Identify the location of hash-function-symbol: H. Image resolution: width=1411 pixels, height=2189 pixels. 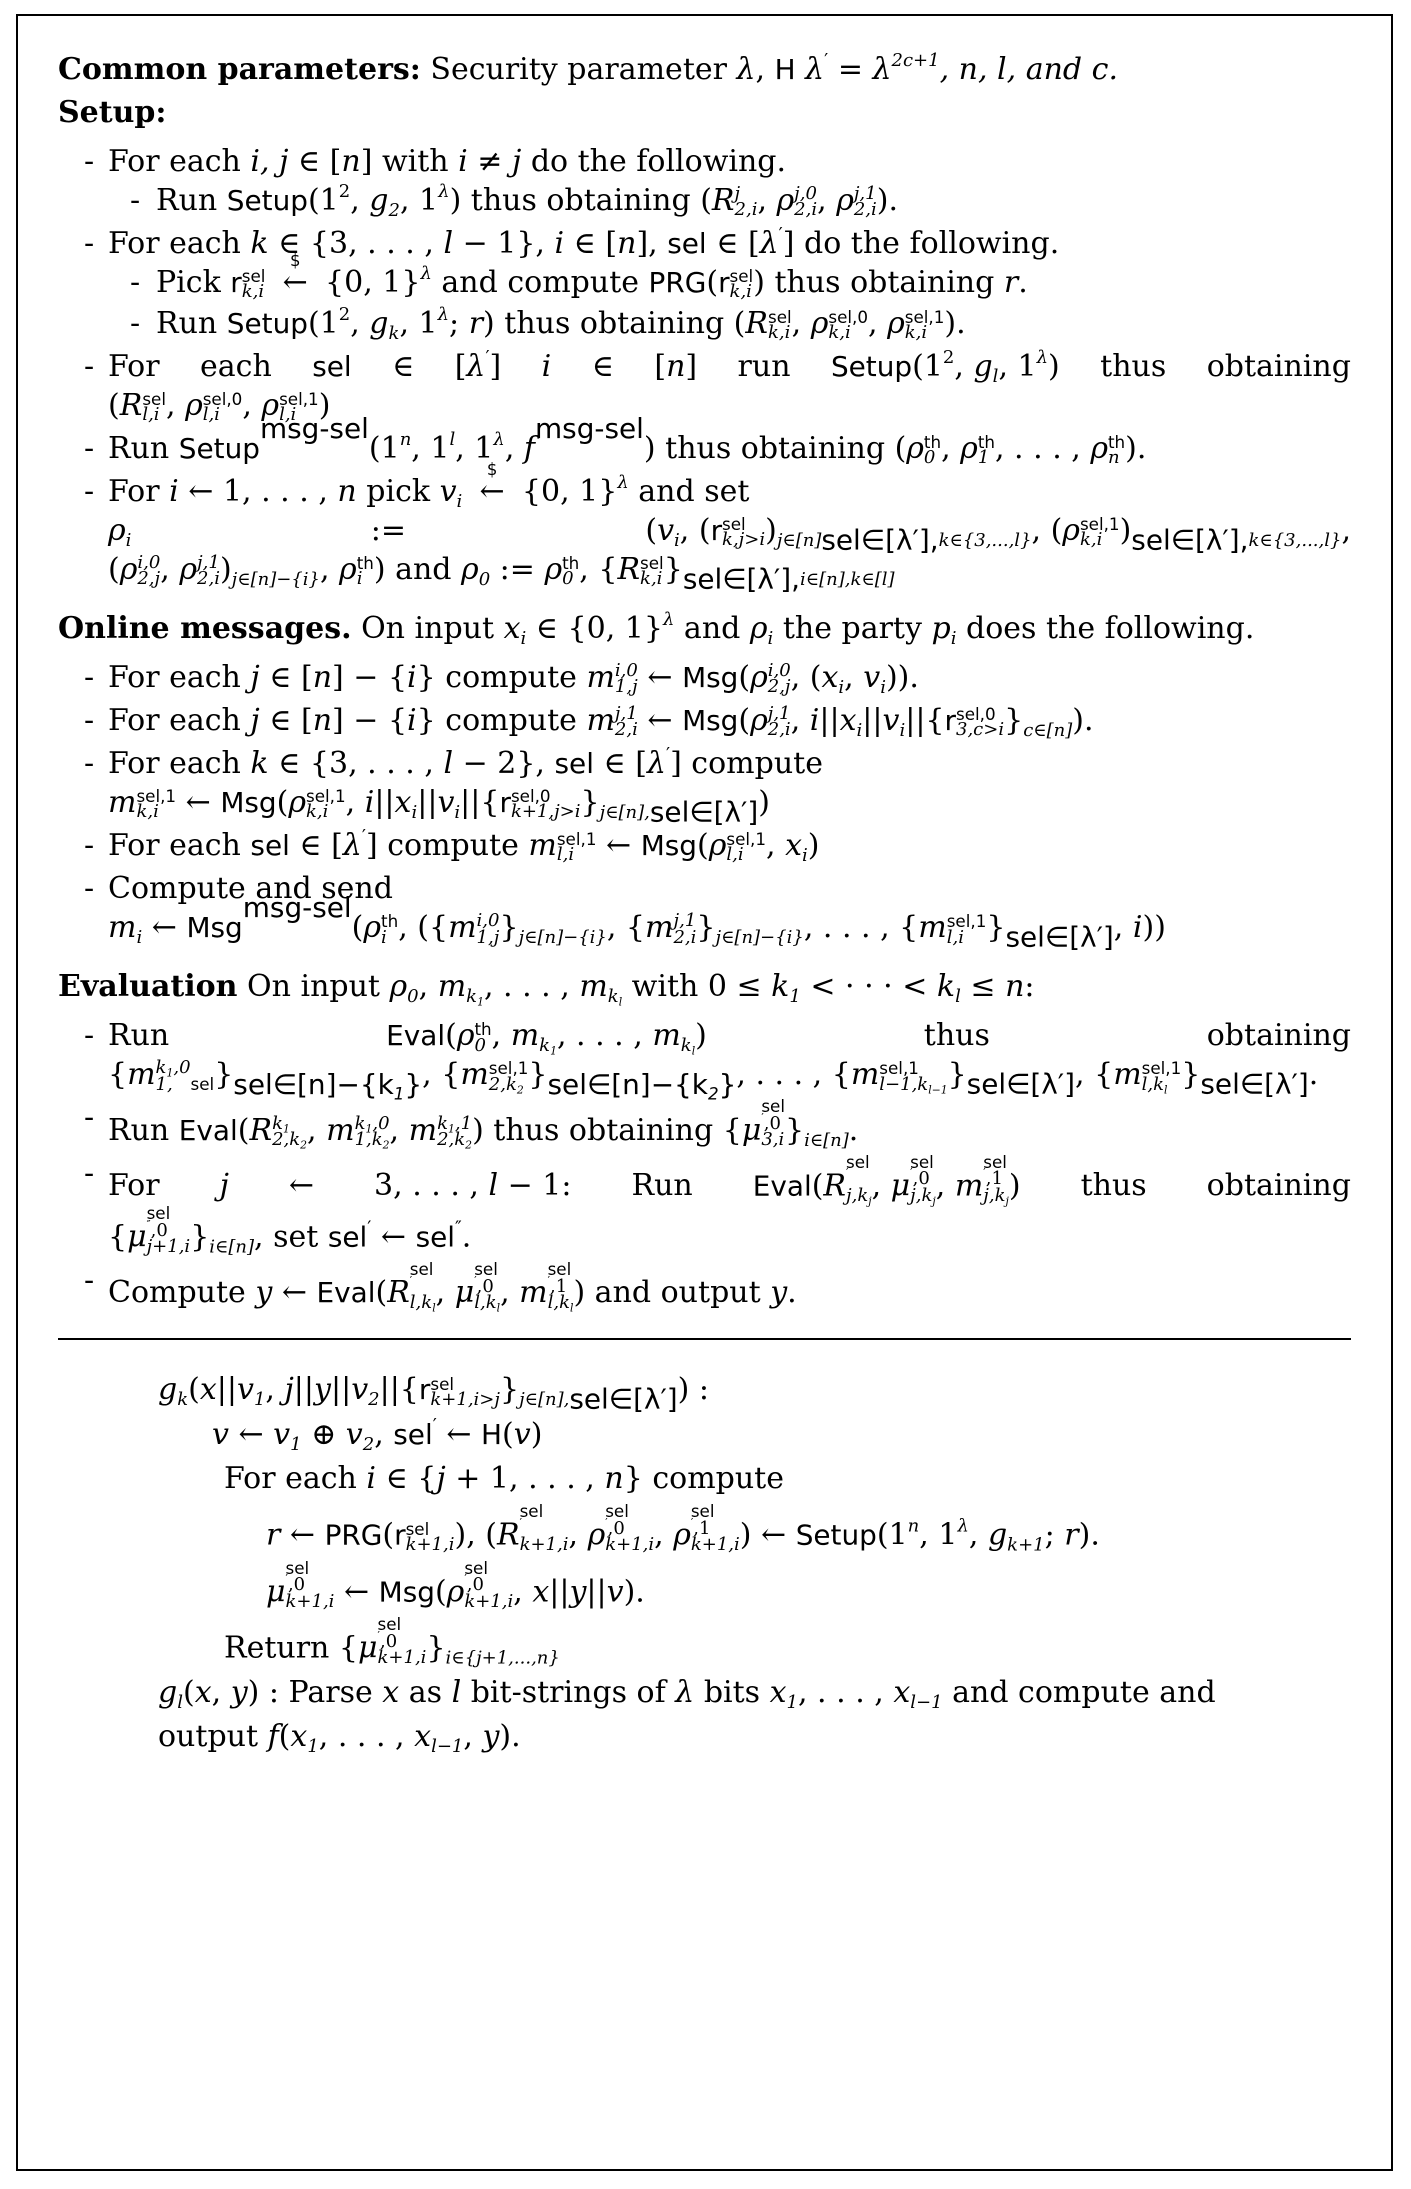
(785, 69).